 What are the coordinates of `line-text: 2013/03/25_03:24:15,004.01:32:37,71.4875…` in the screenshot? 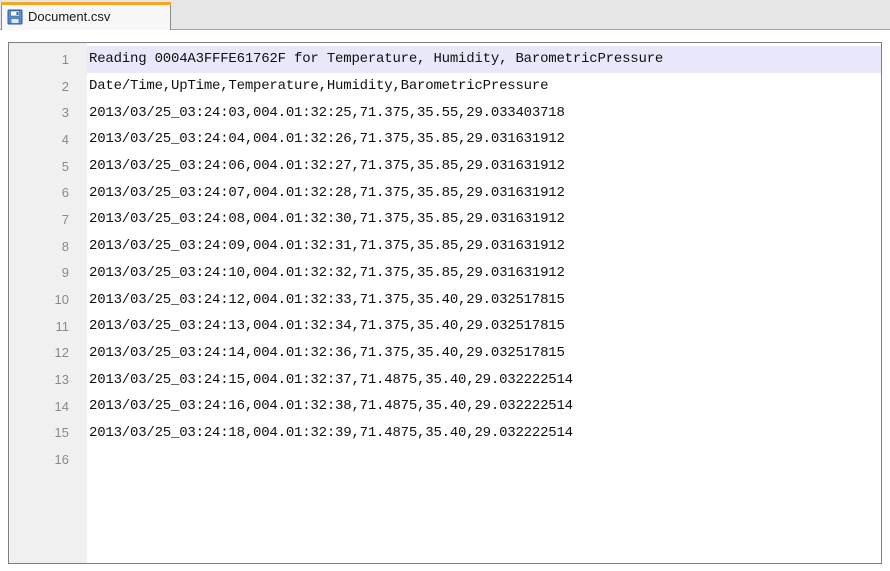 It's located at (331, 379).